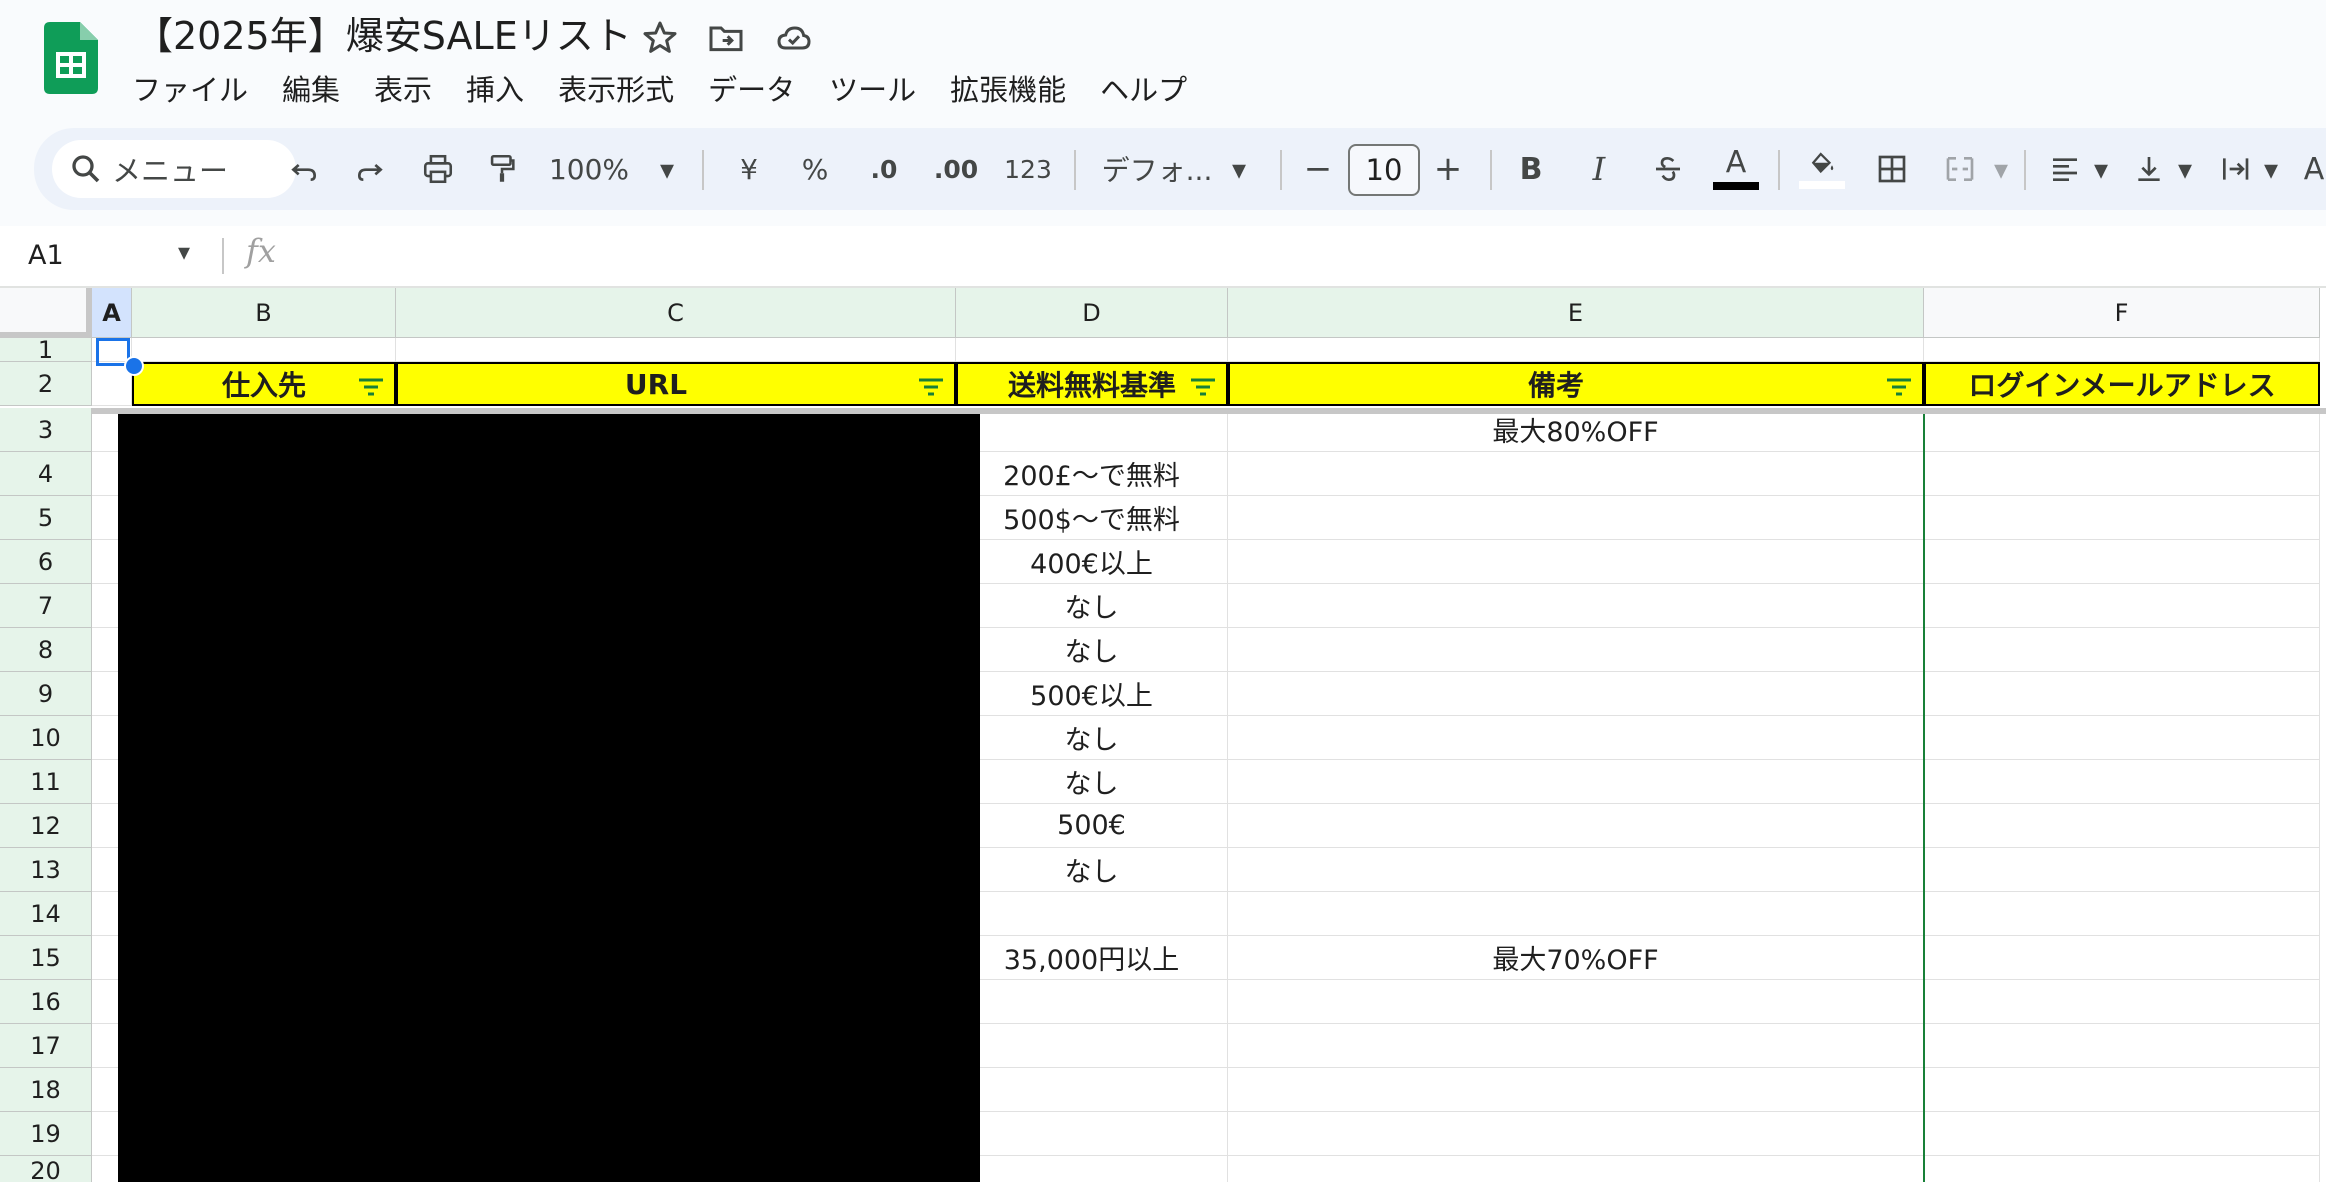 The image size is (2326, 1182). I want to click on row-header: 3, so click(46, 430).